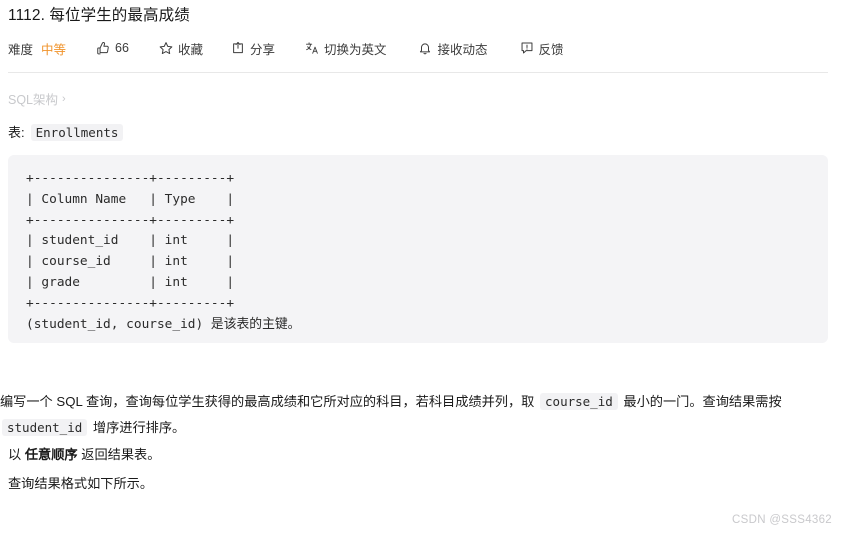 The image size is (848, 538). I want to click on chevron-right-icon: ›, so click(64, 98).